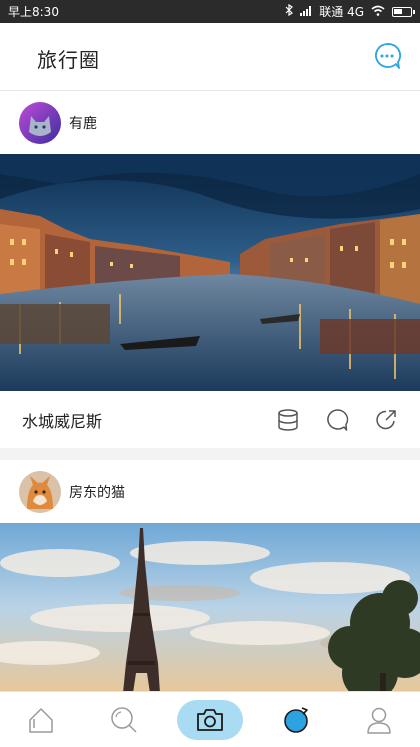  What do you see at coordinates (403, 11) in the screenshot?
I see `battery-icon` at bounding box center [403, 11].